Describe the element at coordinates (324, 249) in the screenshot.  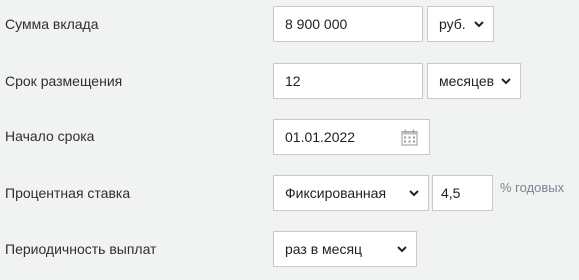
I see `payout-frequency-selected: раз в месяц` at that location.